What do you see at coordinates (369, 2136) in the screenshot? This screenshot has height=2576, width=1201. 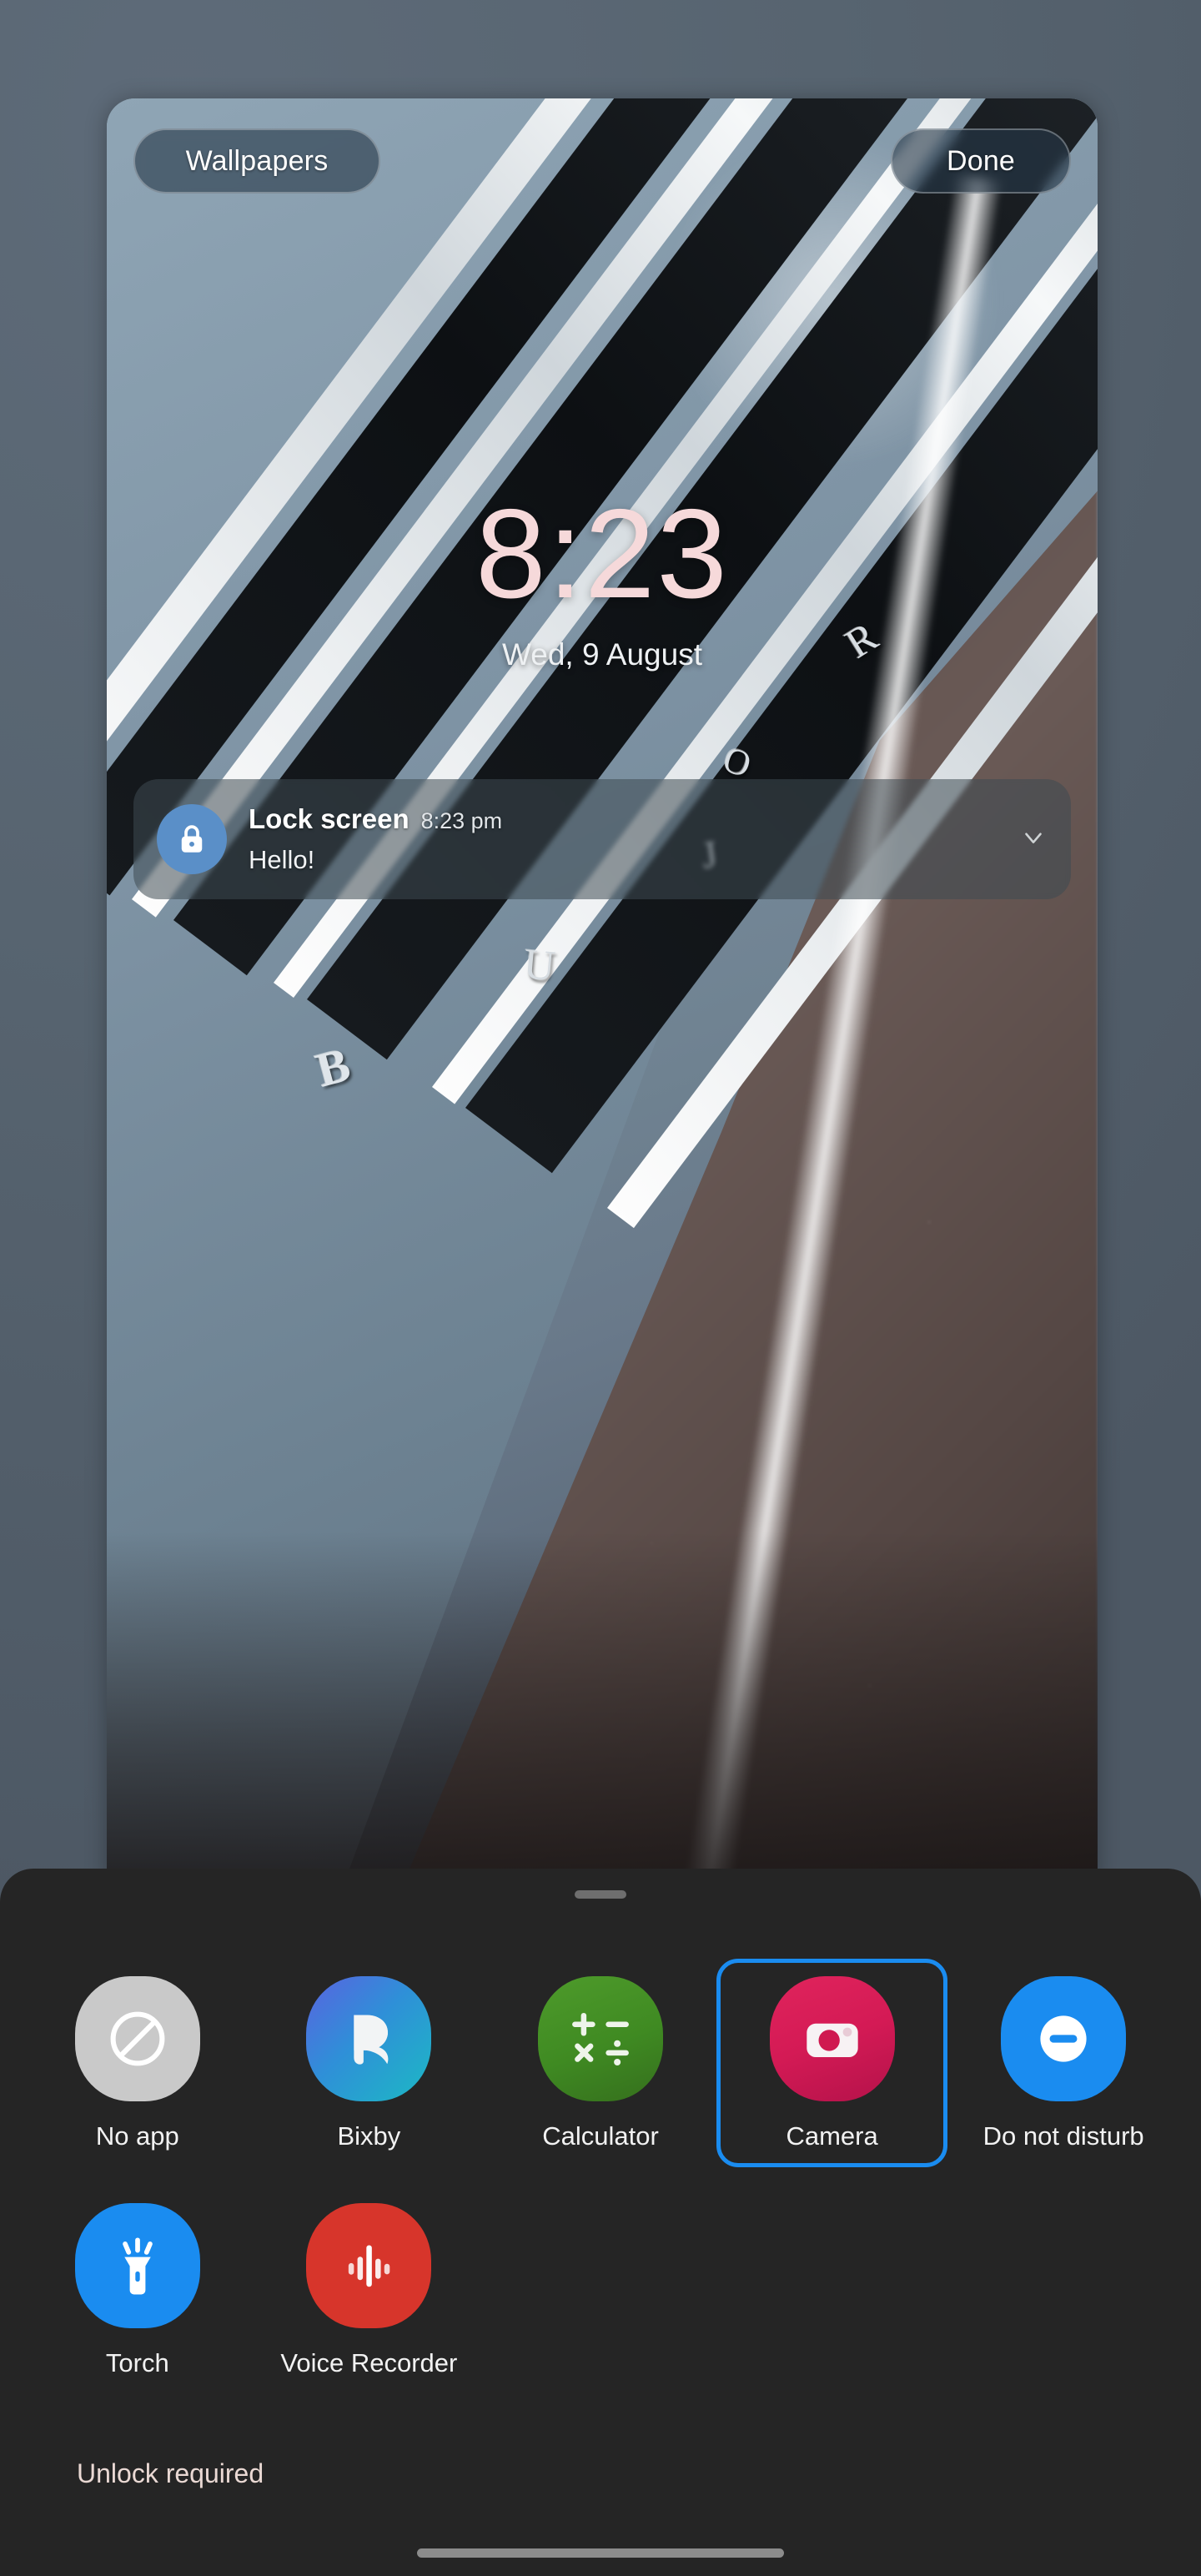 I see `app-label: Bixby` at bounding box center [369, 2136].